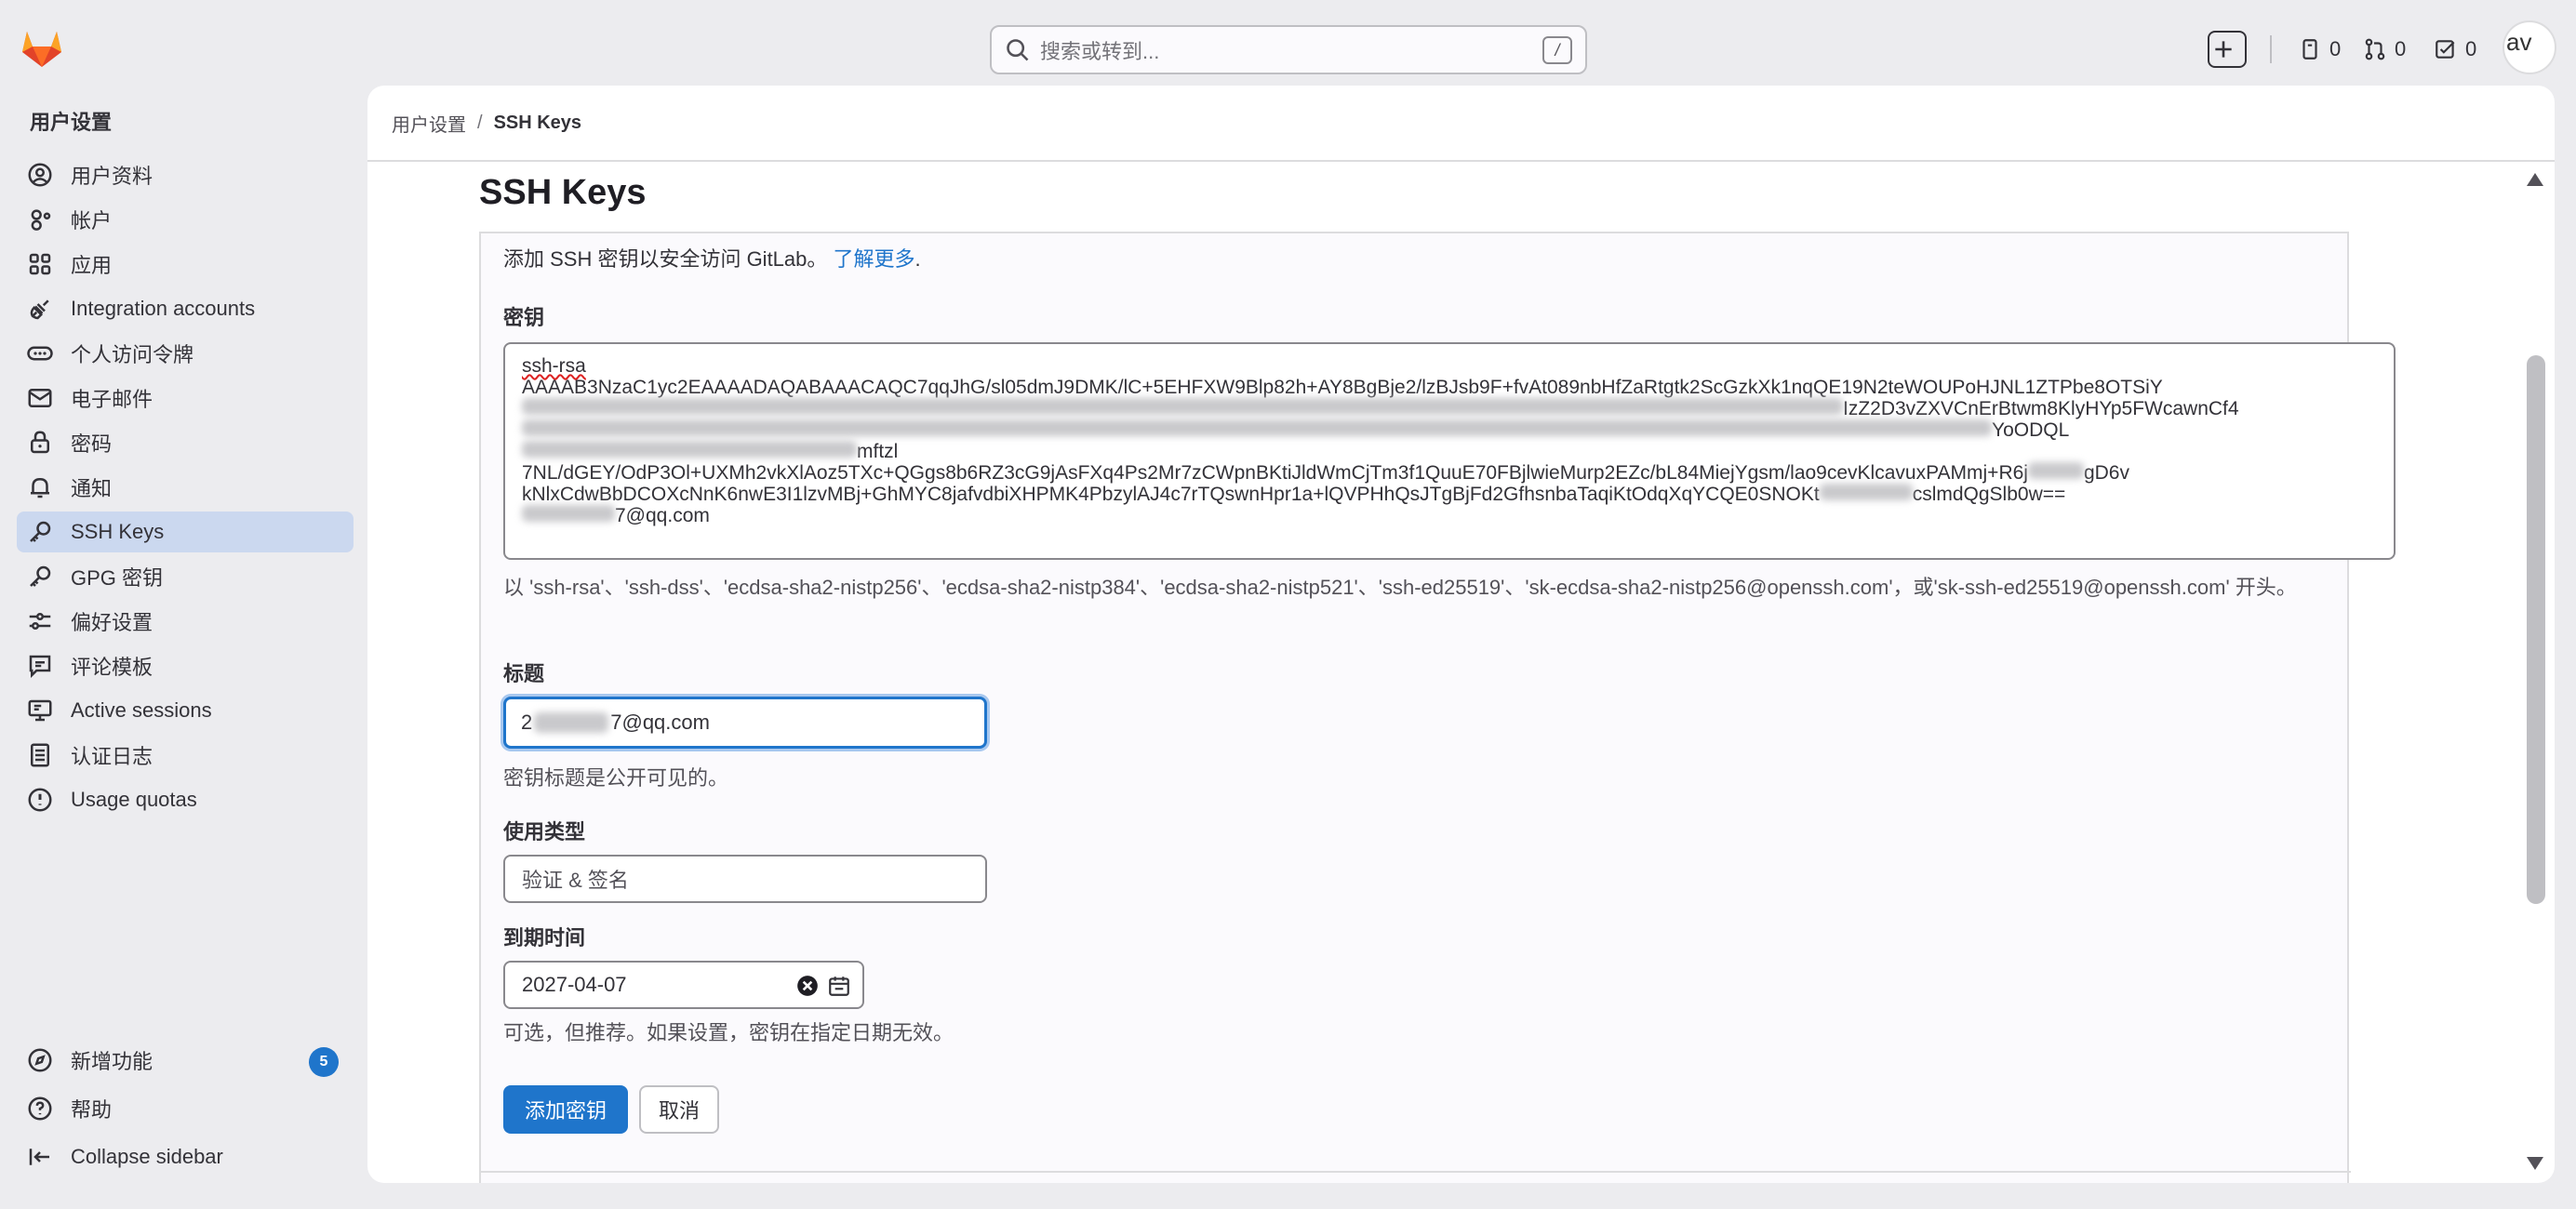  Describe the element at coordinates (185, 174) in the screenshot. I see `sidebar-item-profile: 用户资料` at that location.